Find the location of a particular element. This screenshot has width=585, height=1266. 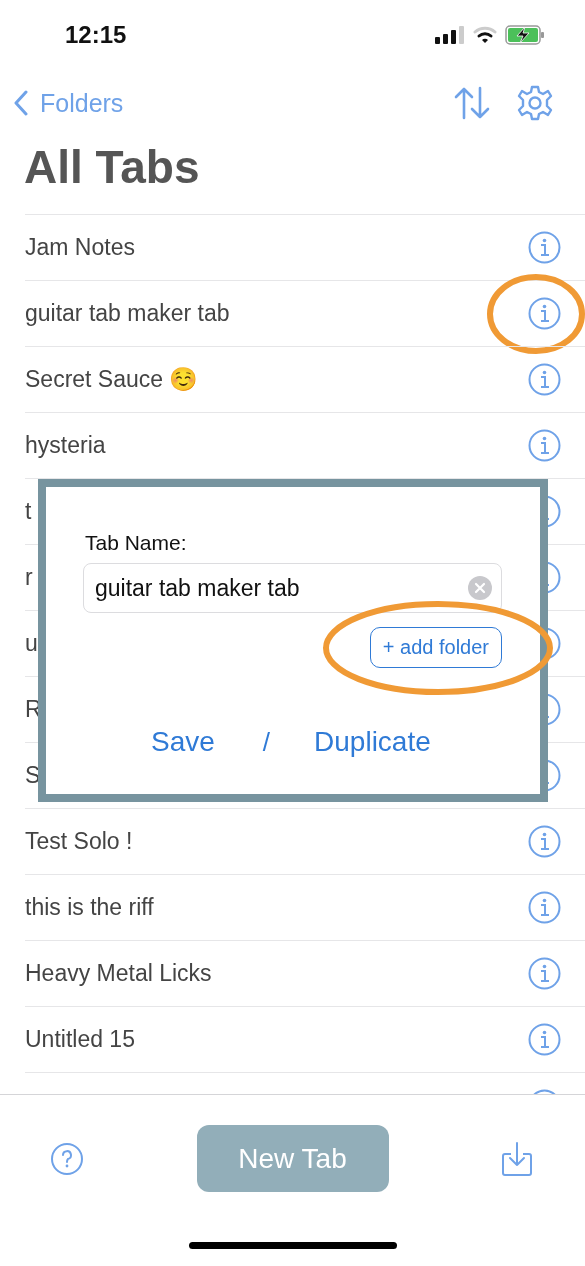

signal-icon is located at coordinates (450, 35).